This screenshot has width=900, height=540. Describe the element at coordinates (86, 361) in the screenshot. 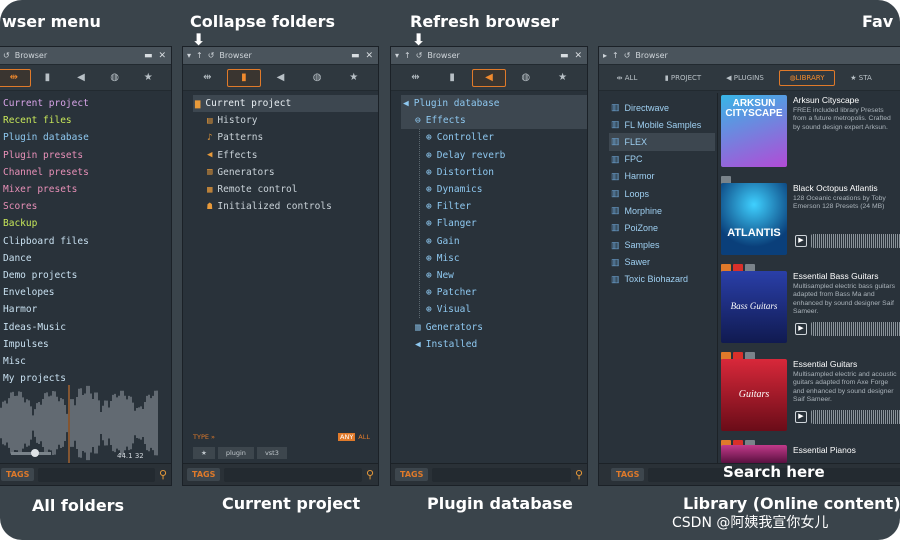

I see `folder-list-item: Misc` at that location.